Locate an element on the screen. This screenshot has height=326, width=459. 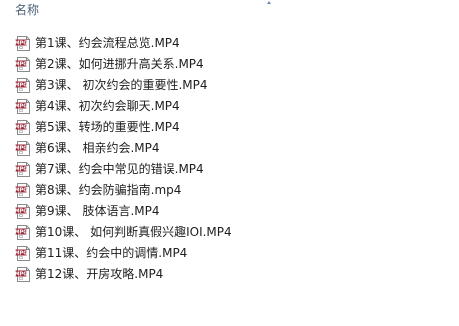
sort-ascending-icon is located at coordinates (269, 2).